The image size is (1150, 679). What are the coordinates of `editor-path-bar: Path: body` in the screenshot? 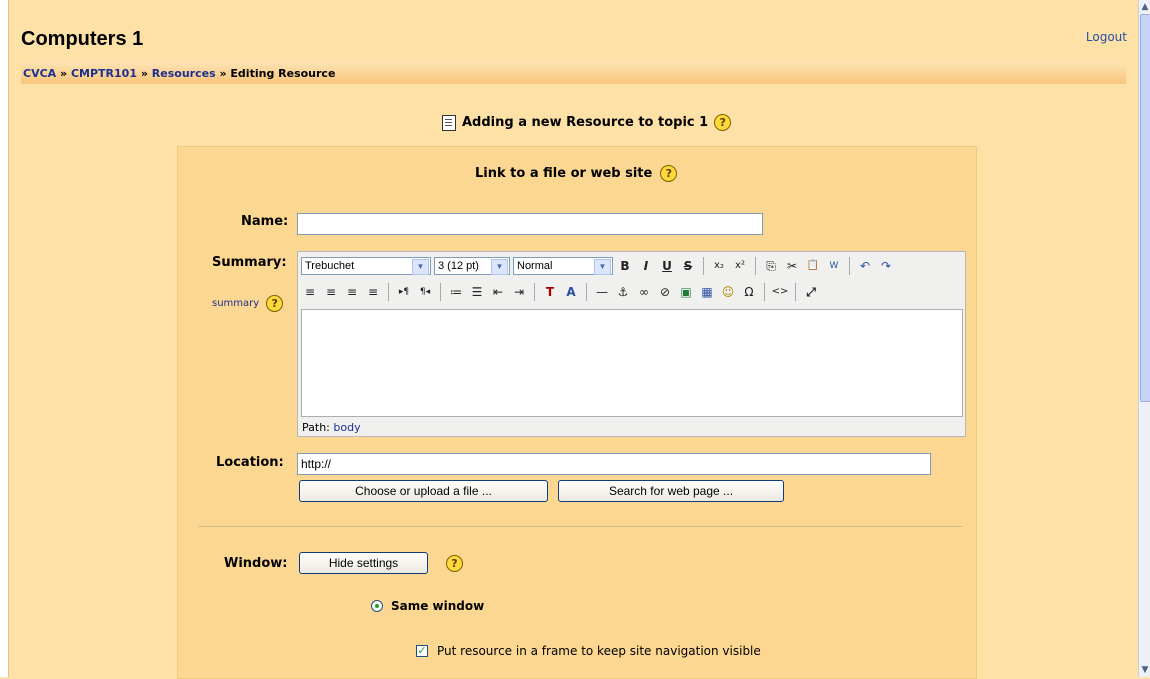 It's located at (331, 427).